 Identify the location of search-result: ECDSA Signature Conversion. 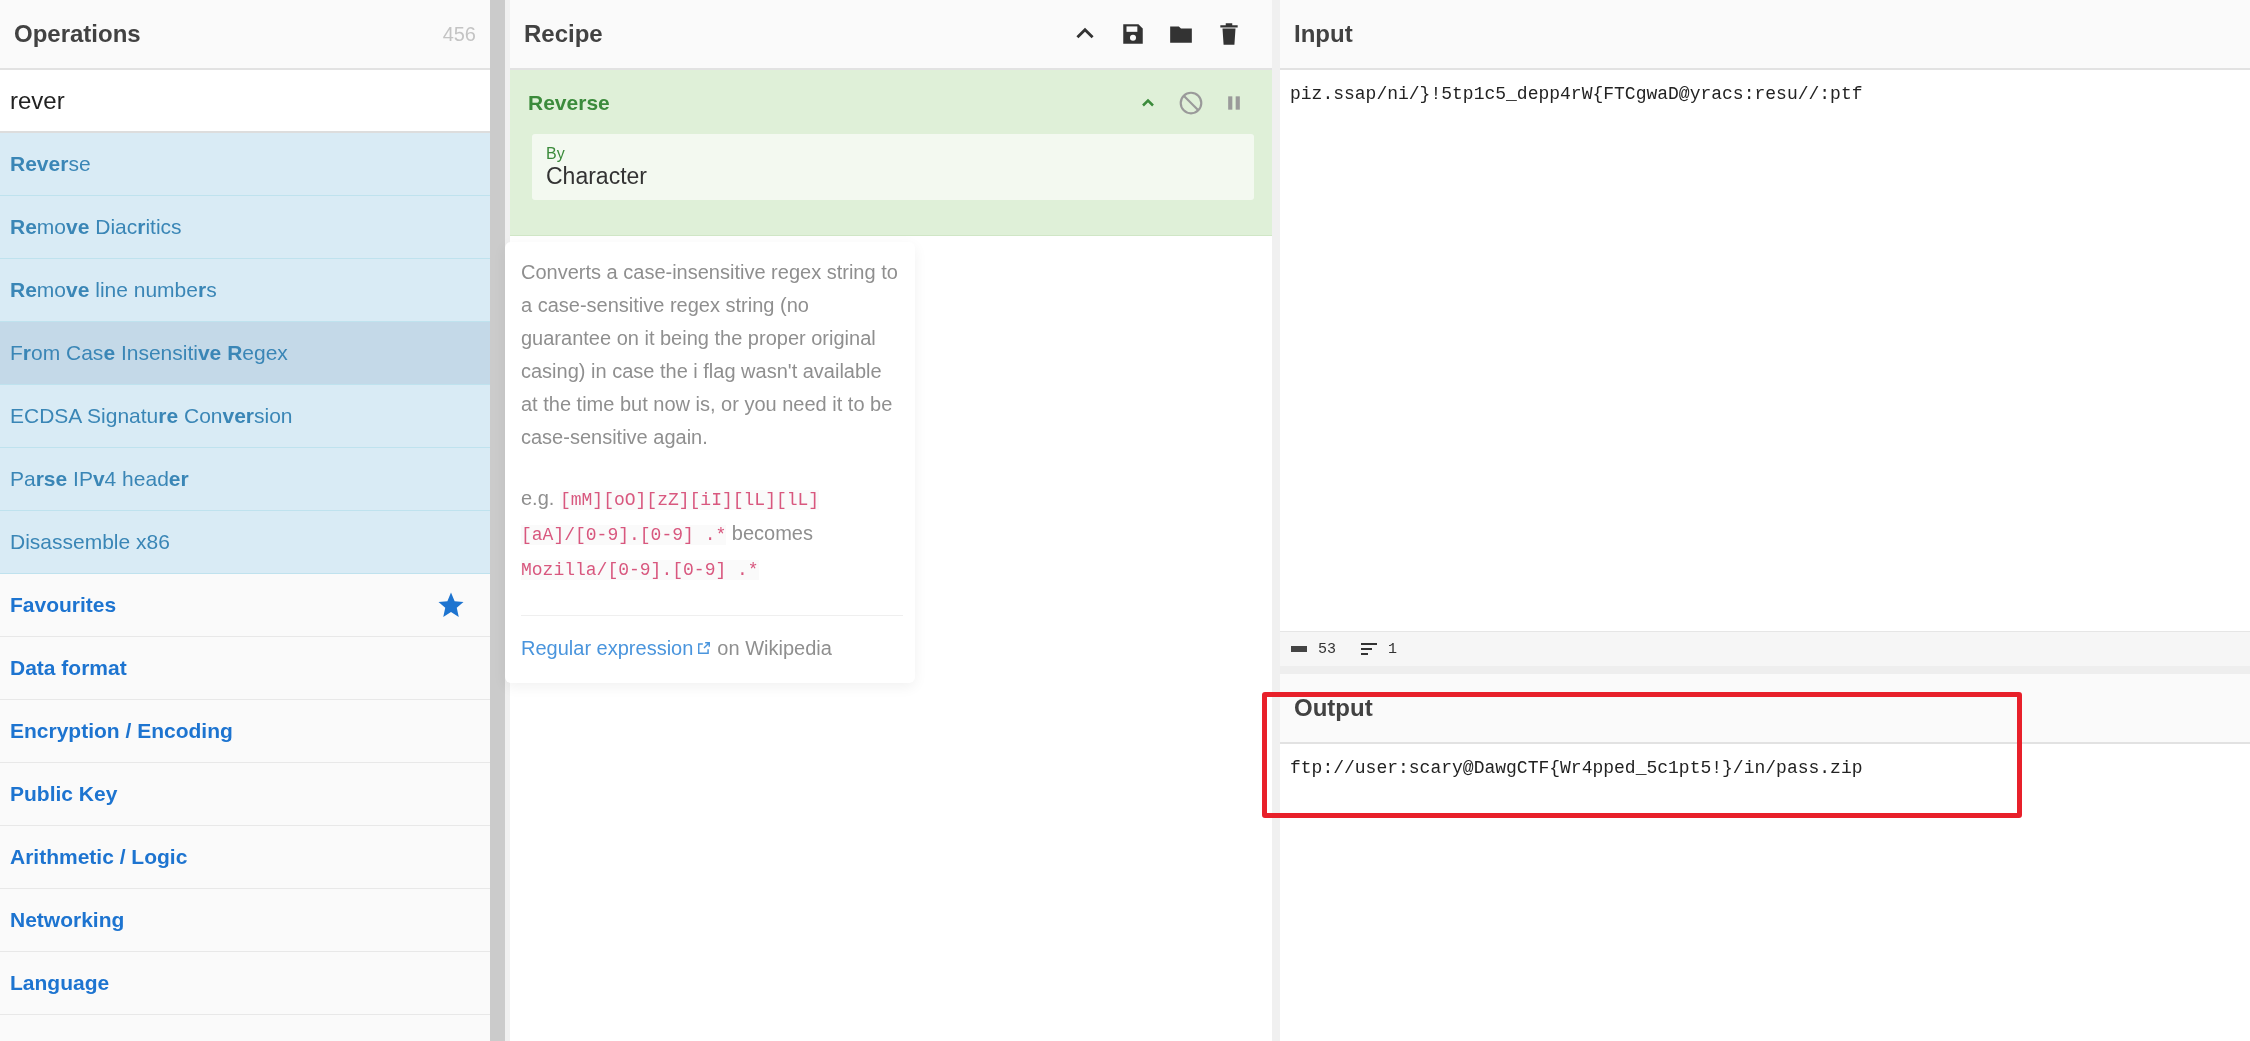
(245, 416).